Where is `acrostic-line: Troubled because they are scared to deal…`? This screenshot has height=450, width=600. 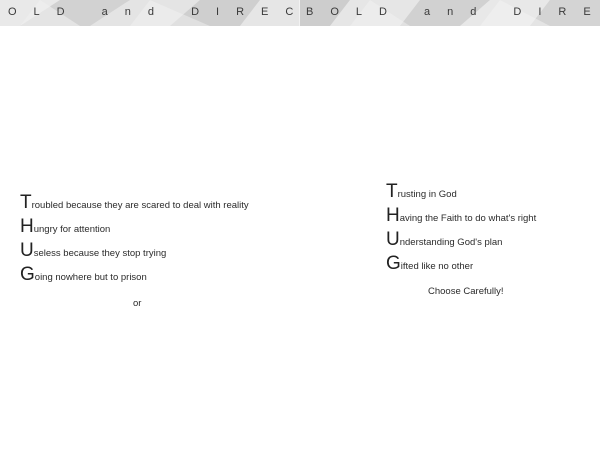
acrostic-line: Troubled because they are scared to deal… is located at coordinates (134, 203).